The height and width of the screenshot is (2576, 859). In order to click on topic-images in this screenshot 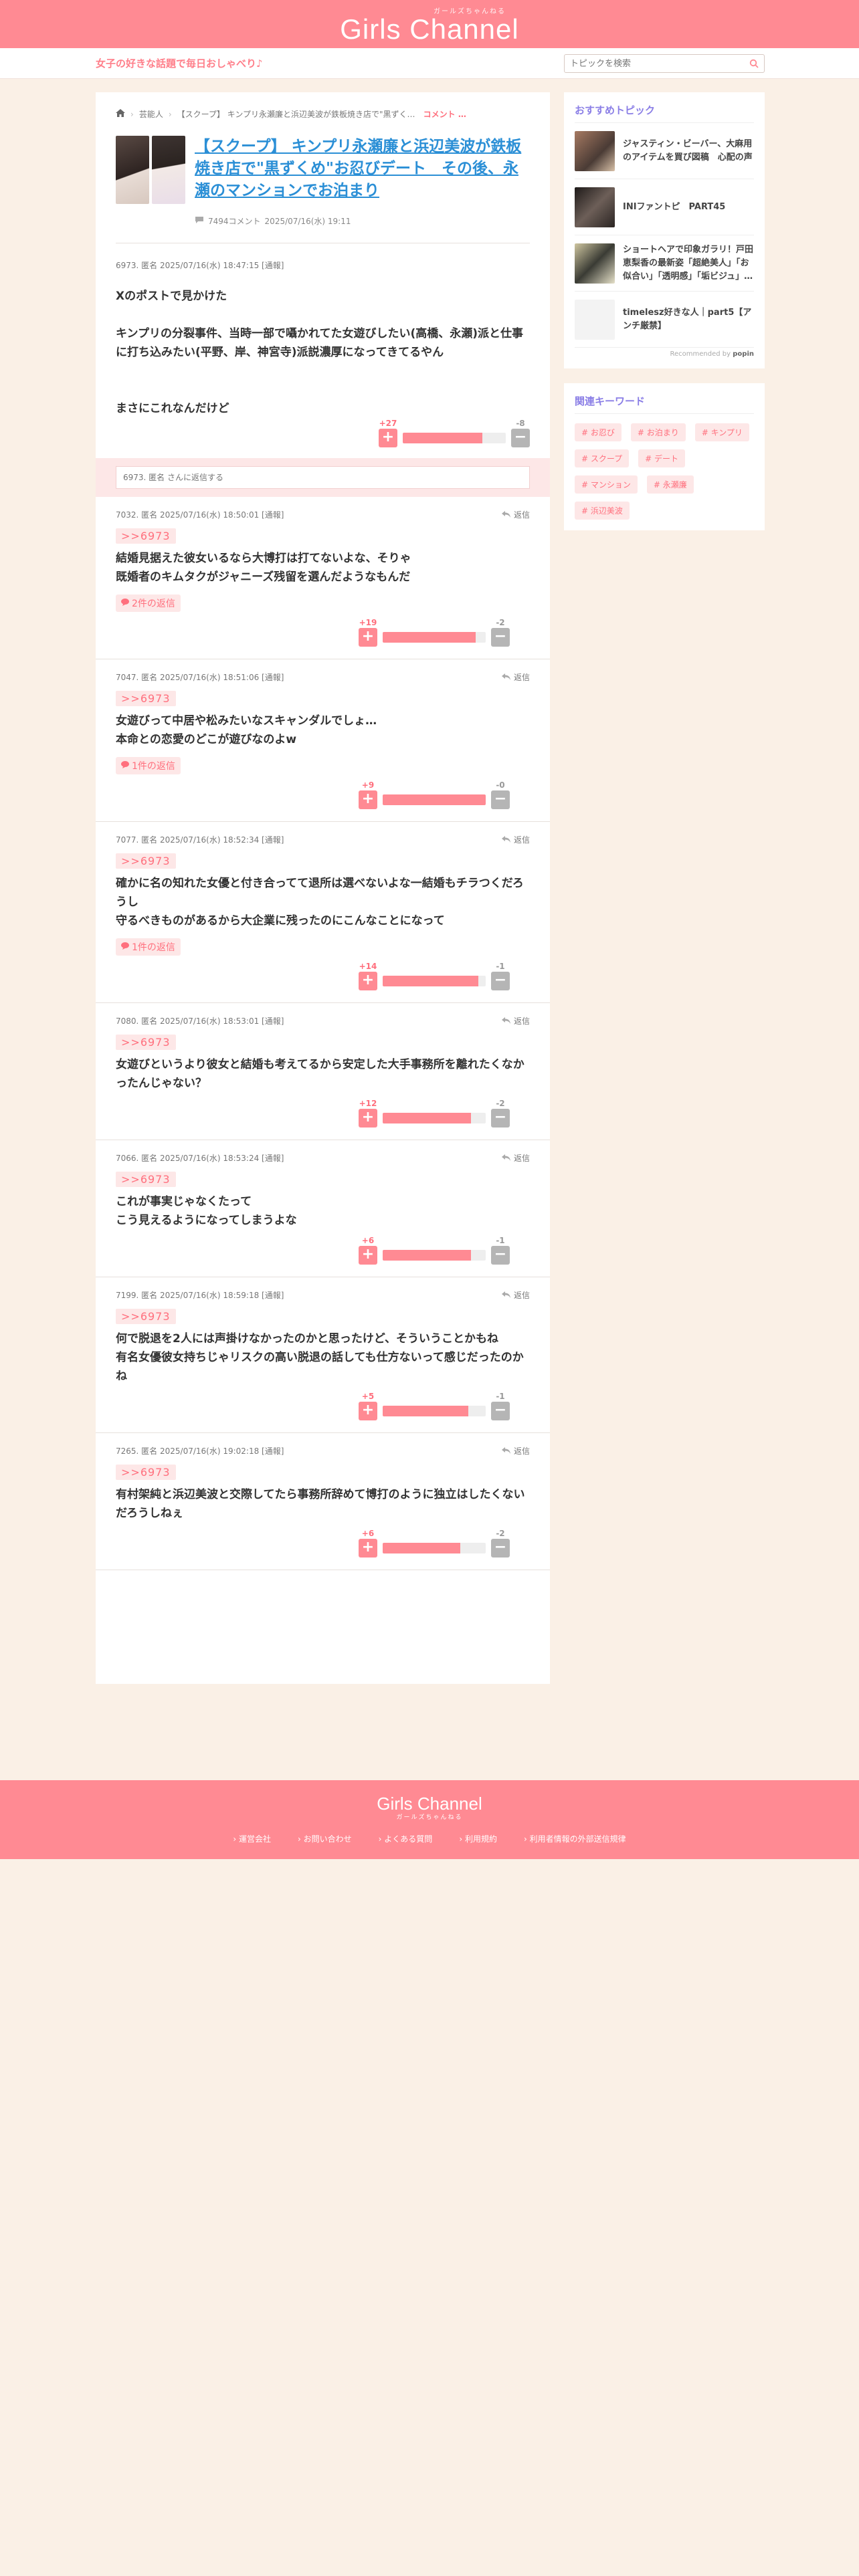, I will do `click(151, 182)`.